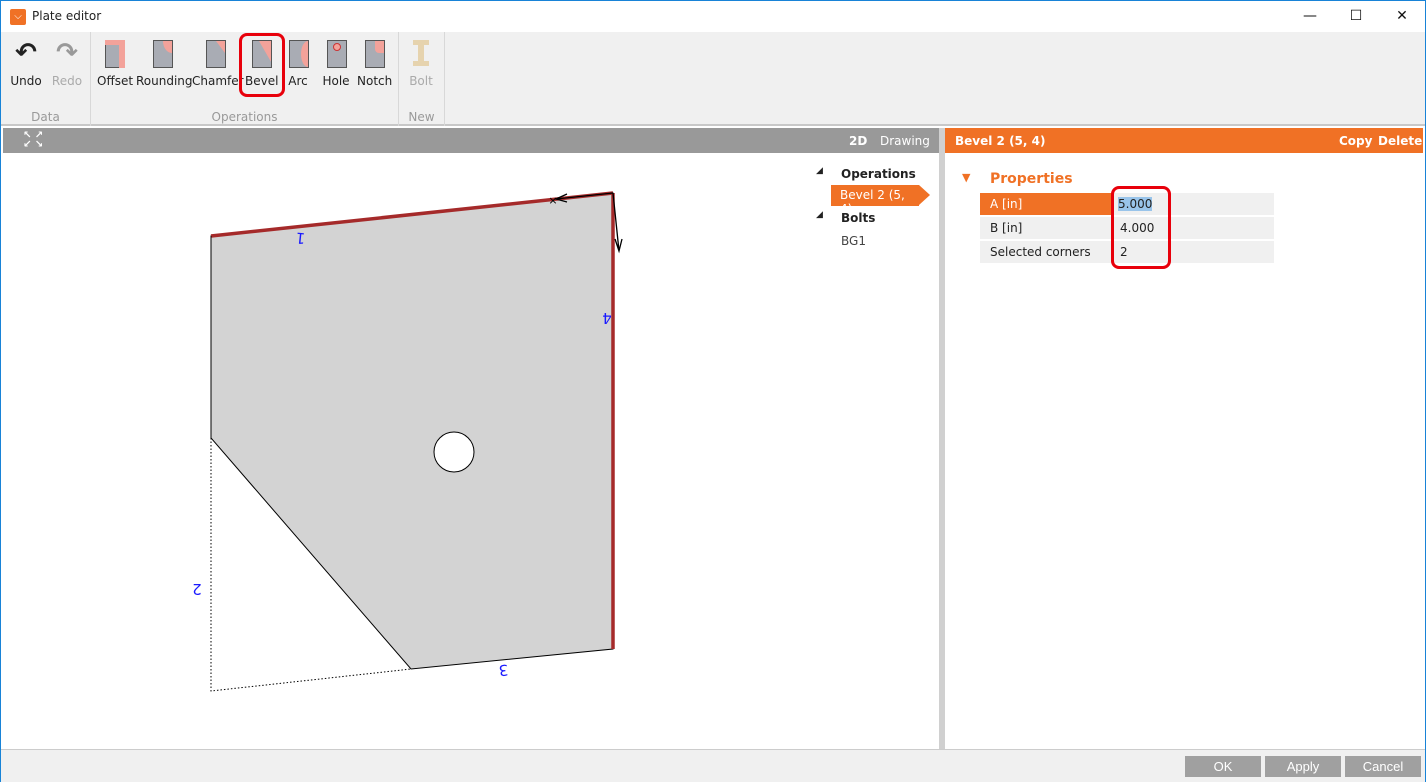 The height and width of the screenshot is (782, 1426). What do you see at coordinates (26, 53) in the screenshot?
I see `undo-icon: ↶` at bounding box center [26, 53].